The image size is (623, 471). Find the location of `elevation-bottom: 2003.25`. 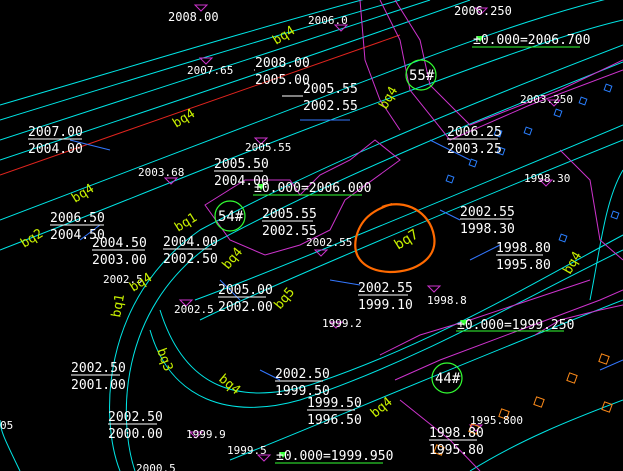

elevation-bottom: 2003.25 is located at coordinates (474, 149).